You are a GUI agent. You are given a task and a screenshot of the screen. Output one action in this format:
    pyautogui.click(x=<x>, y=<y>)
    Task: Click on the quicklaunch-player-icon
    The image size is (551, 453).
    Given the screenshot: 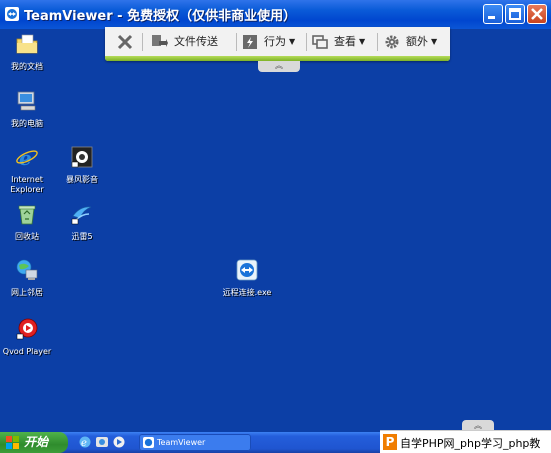 What is the action you would take?
    pyautogui.click(x=119, y=442)
    